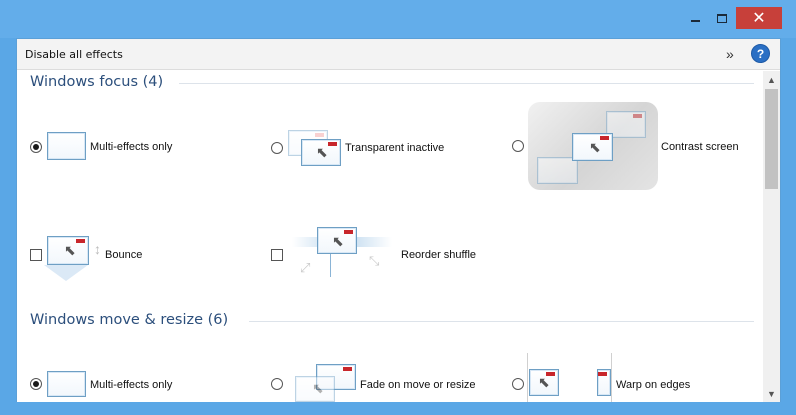 The image size is (796, 415). I want to click on option-contrast-screen, so click(518, 146).